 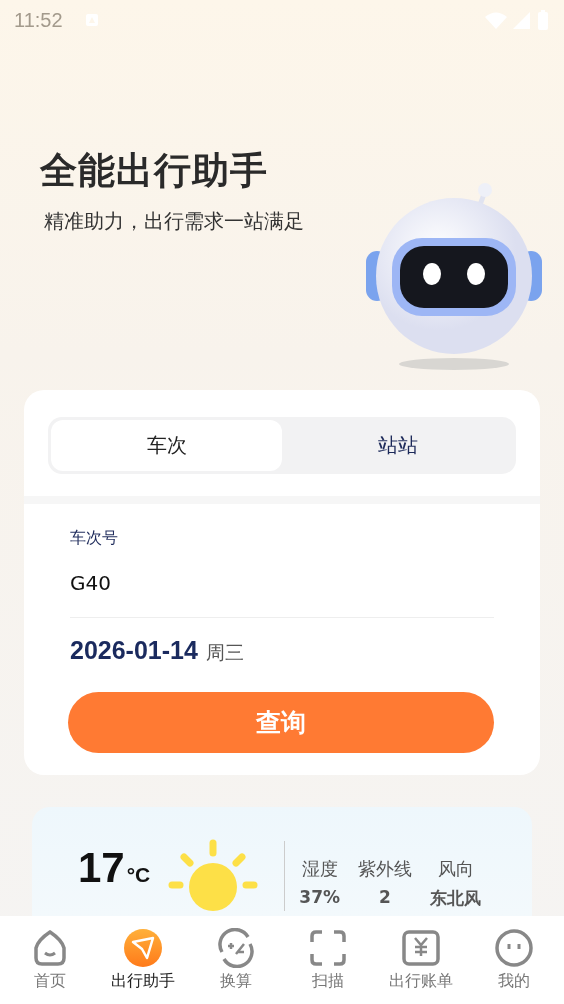 I want to click on nav-tab: 出行账单, so click(x=420, y=960).